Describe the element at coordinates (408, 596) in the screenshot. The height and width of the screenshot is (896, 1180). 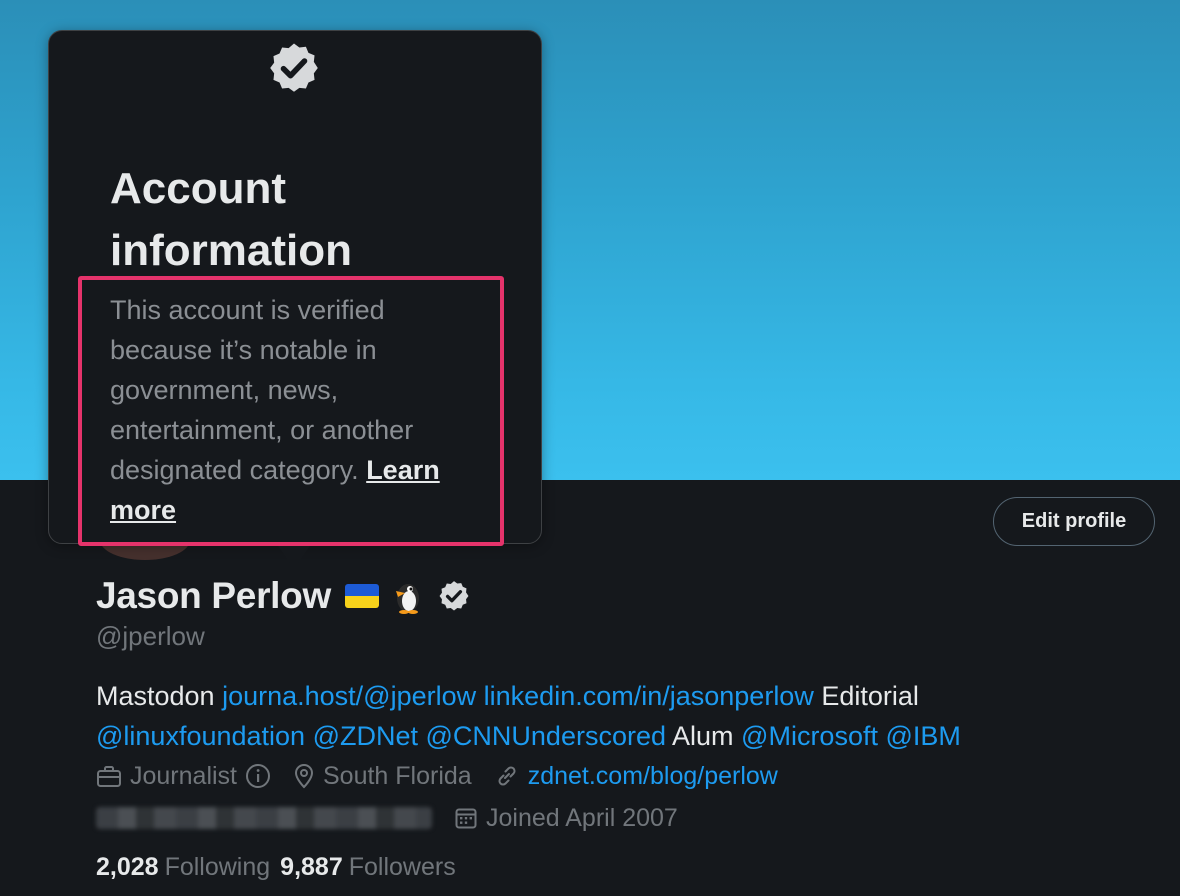
I see `penguin-icon` at that location.